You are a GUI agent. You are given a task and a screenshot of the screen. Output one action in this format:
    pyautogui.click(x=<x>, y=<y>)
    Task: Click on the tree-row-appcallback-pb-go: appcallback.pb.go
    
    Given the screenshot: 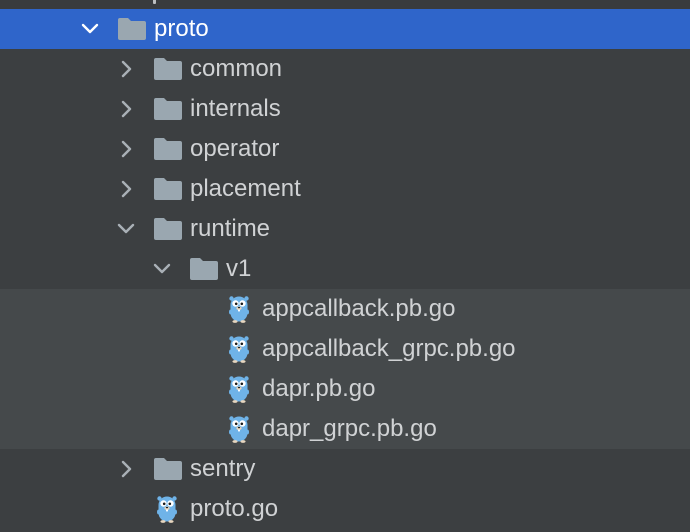 What is the action you would take?
    pyautogui.click(x=345, y=309)
    